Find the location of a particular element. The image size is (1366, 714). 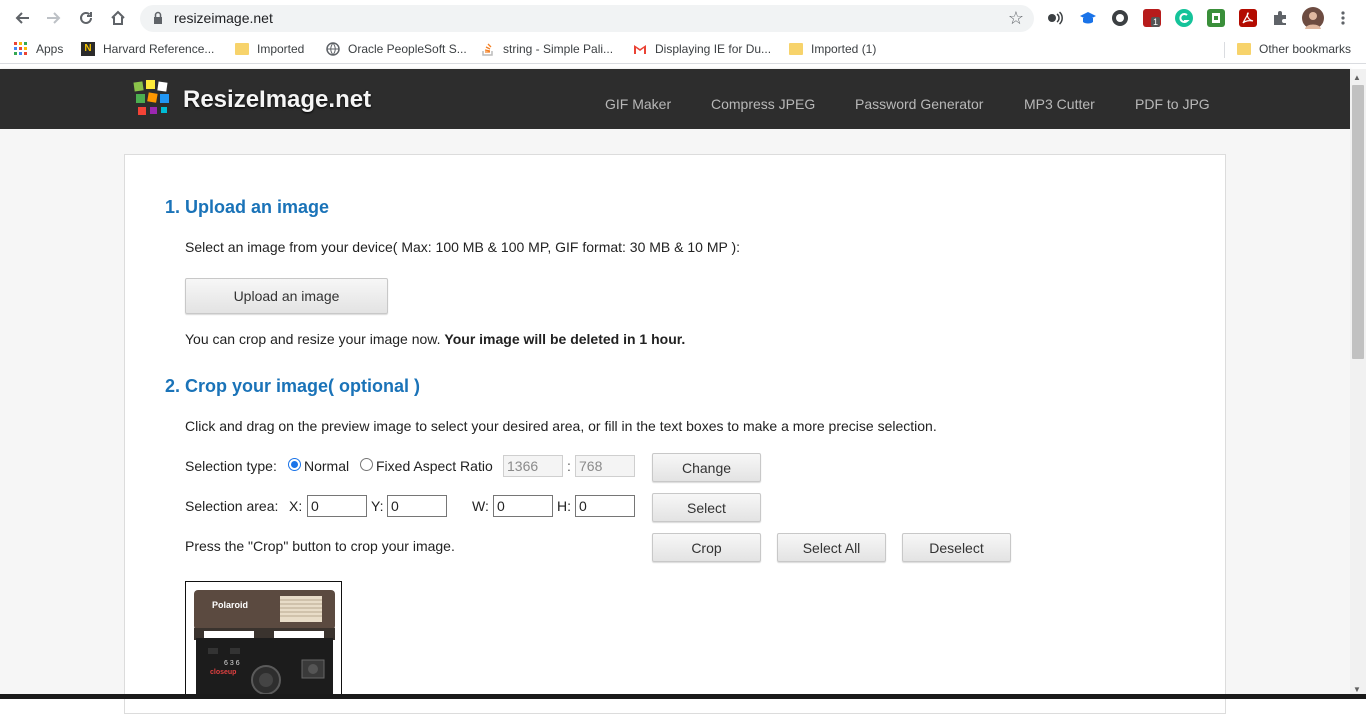

scrollbar-thumb is located at coordinates (1358, 222).